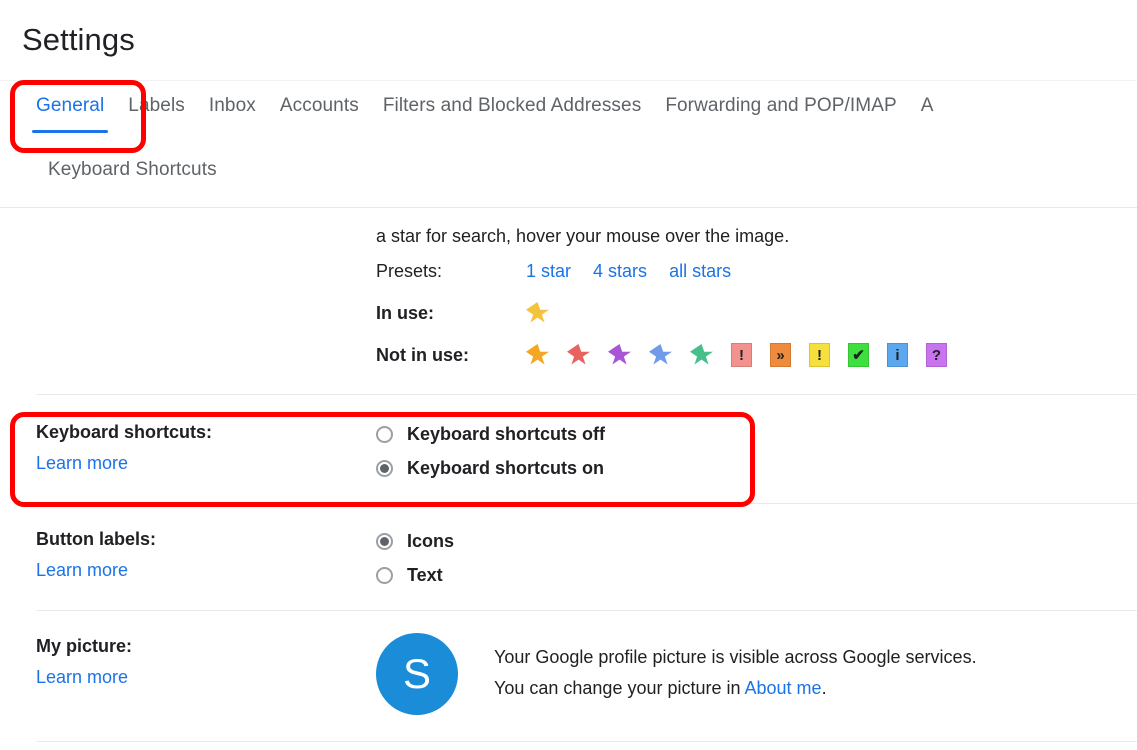 This screenshot has width=1137, height=750. I want to click on preset-link-all-stars: all stars, so click(700, 271).